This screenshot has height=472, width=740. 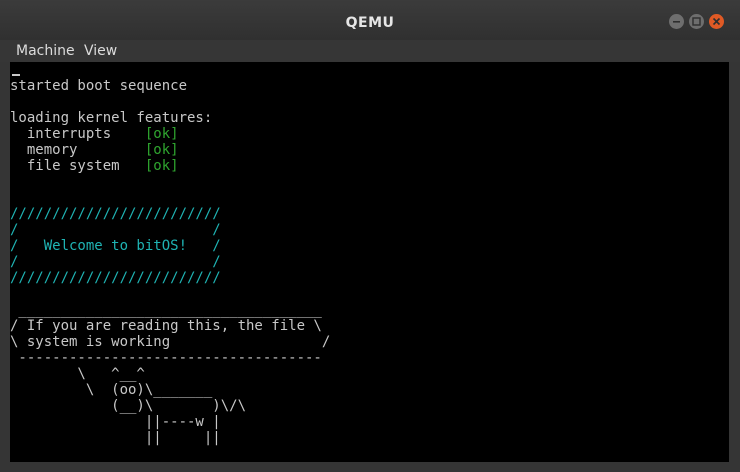 What do you see at coordinates (370, 23) in the screenshot?
I see `window-title: QEMU` at bounding box center [370, 23].